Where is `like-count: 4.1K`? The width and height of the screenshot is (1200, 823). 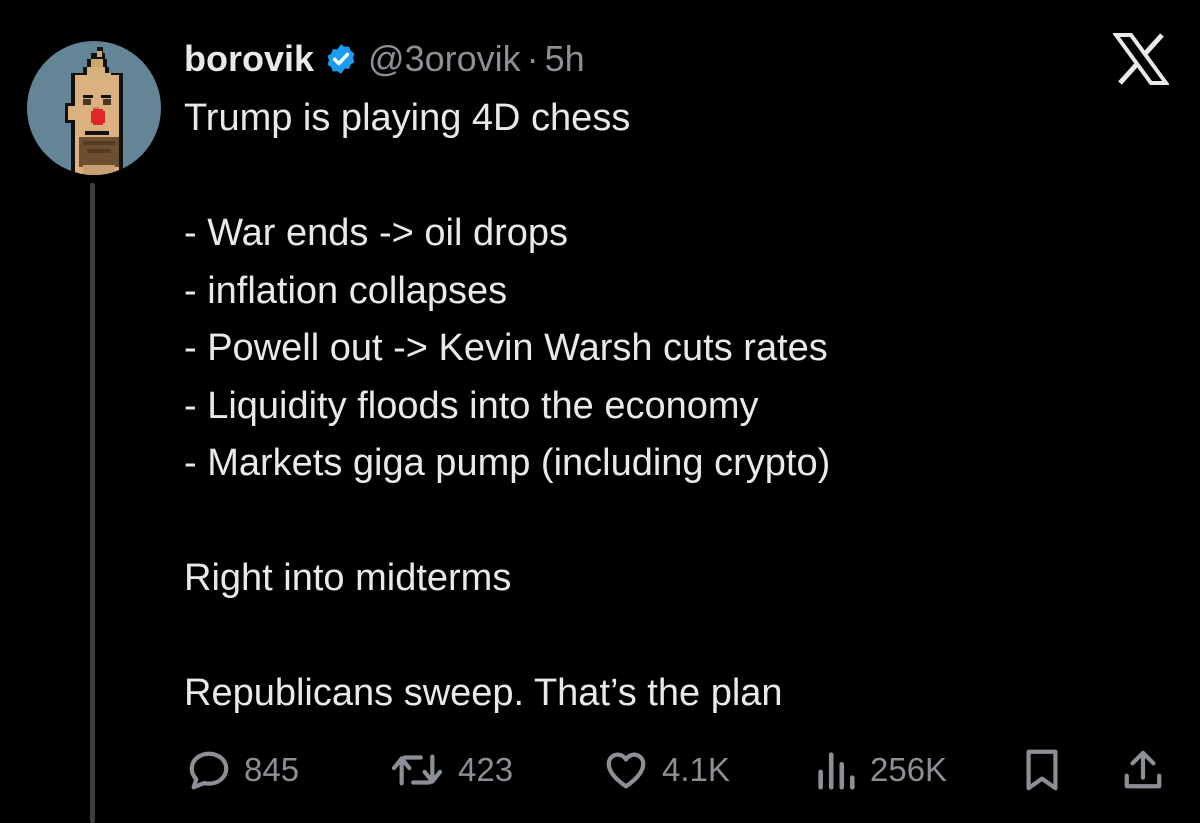
like-count: 4.1K is located at coordinates (696, 769).